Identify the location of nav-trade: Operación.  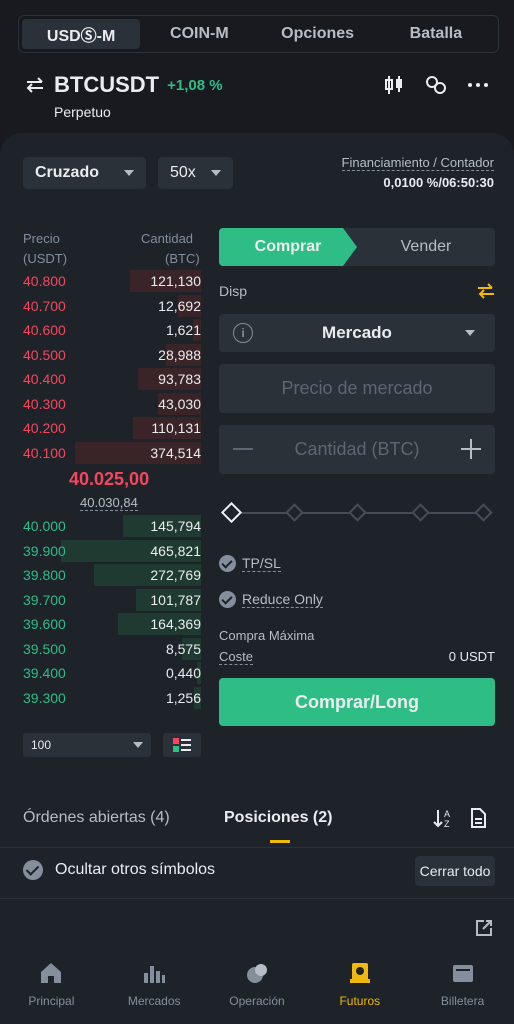
(257, 986).